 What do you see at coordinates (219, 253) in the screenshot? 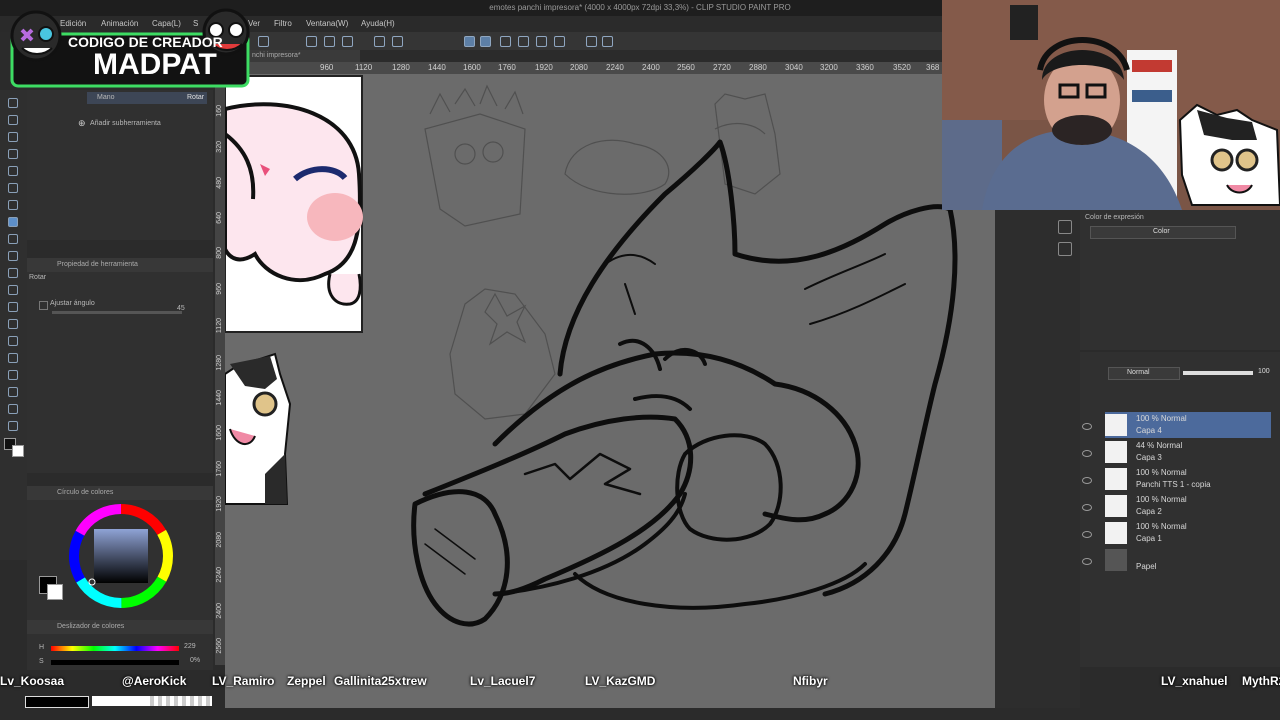
I see `vruler-tick: 800` at bounding box center [219, 253].